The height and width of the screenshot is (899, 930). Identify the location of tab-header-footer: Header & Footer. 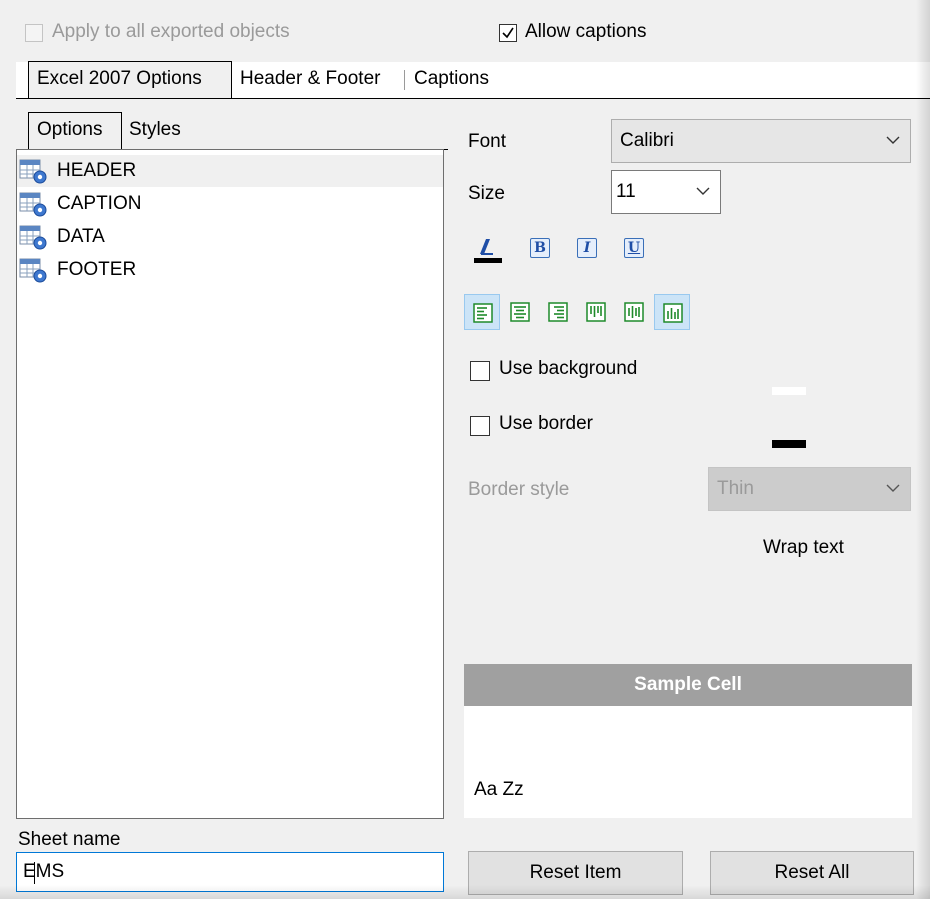
(310, 79).